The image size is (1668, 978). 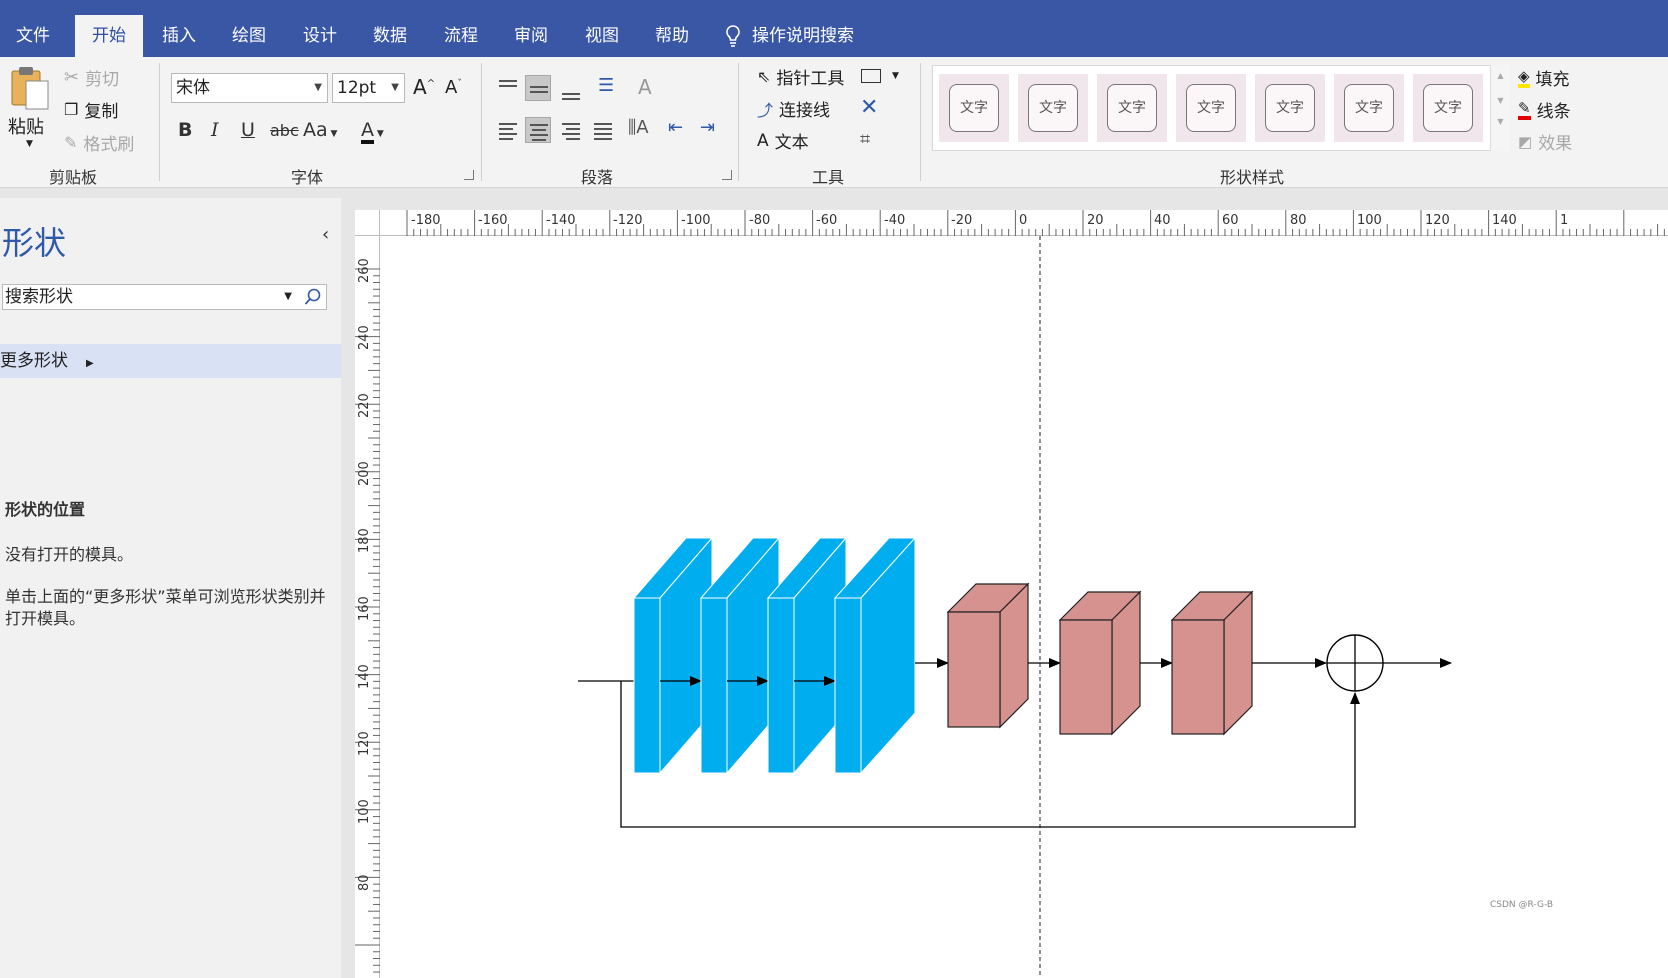 I want to click on copy-button: ❐ 复制, so click(x=91, y=109).